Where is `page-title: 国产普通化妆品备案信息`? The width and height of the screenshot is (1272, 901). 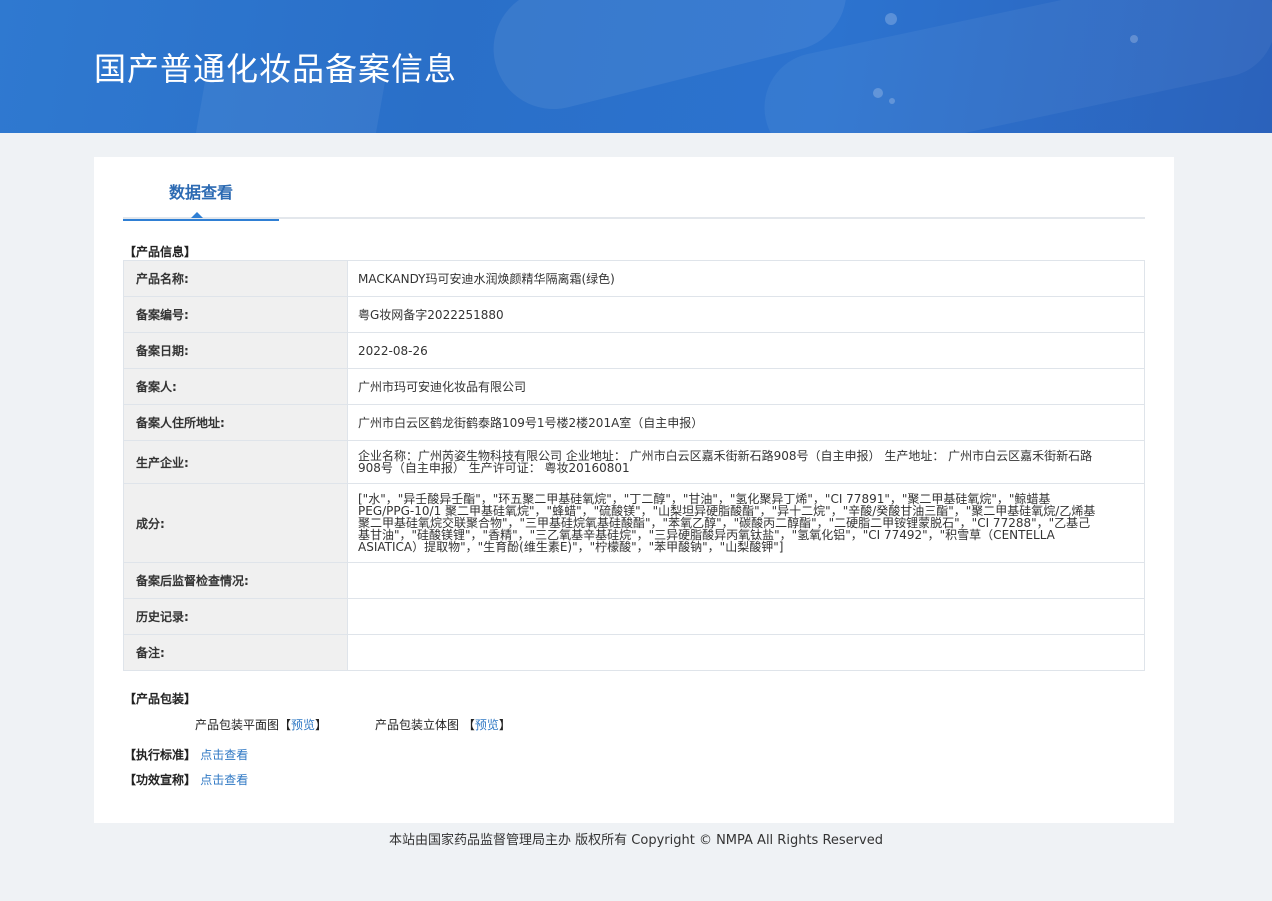 page-title: 国产普通化妆品备案信息 is located at coordinates (276, 69).